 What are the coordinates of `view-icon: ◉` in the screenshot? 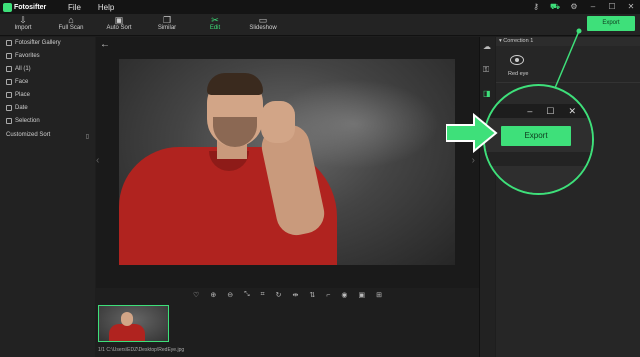 It's located at (344, 295).